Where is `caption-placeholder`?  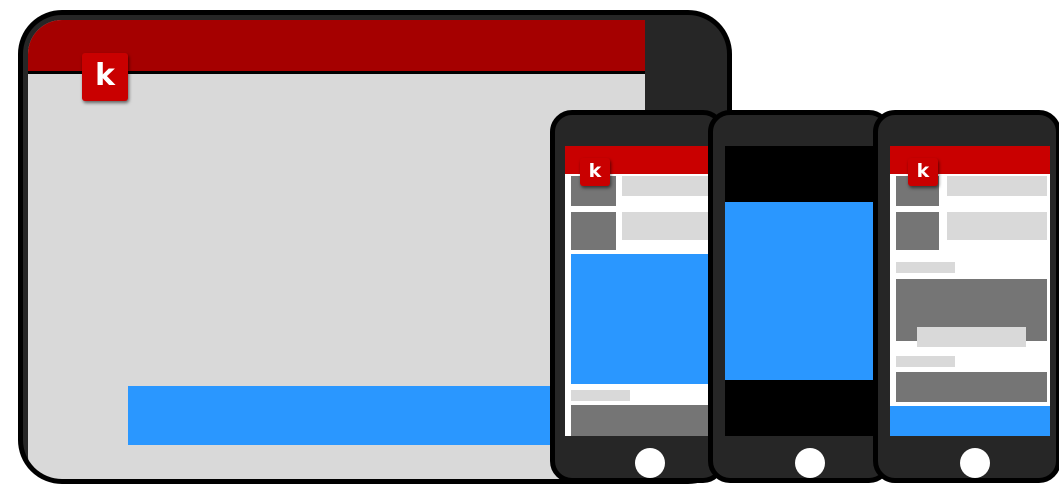
caption-placeholder is located at coordinates (971, 337).